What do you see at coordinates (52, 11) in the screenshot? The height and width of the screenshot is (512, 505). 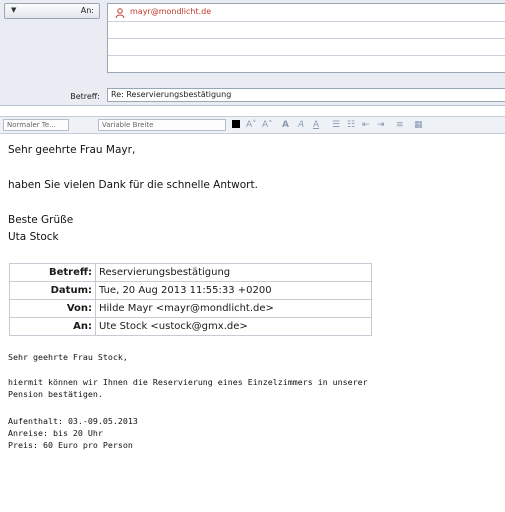 I see `recipient-type-dropdown: ▼ An:` at bounding box center [52, 11].